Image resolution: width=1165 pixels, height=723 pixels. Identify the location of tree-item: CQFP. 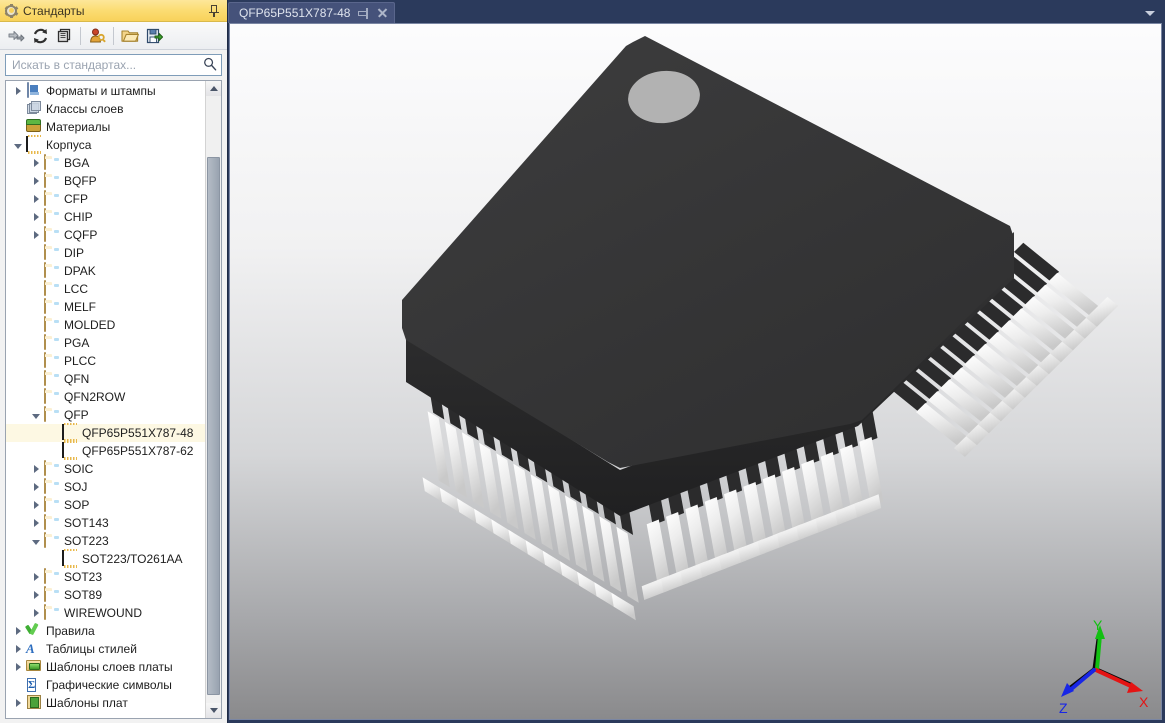
(105, 235).